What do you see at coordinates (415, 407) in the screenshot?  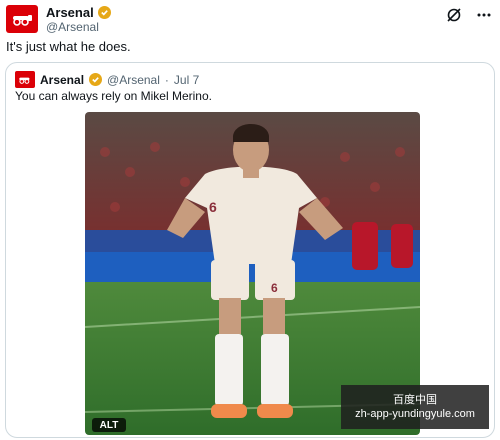 I see `watermark-overlay: 百度中国 zh-app-yundingyule.com` at bounding box center [415, 407].